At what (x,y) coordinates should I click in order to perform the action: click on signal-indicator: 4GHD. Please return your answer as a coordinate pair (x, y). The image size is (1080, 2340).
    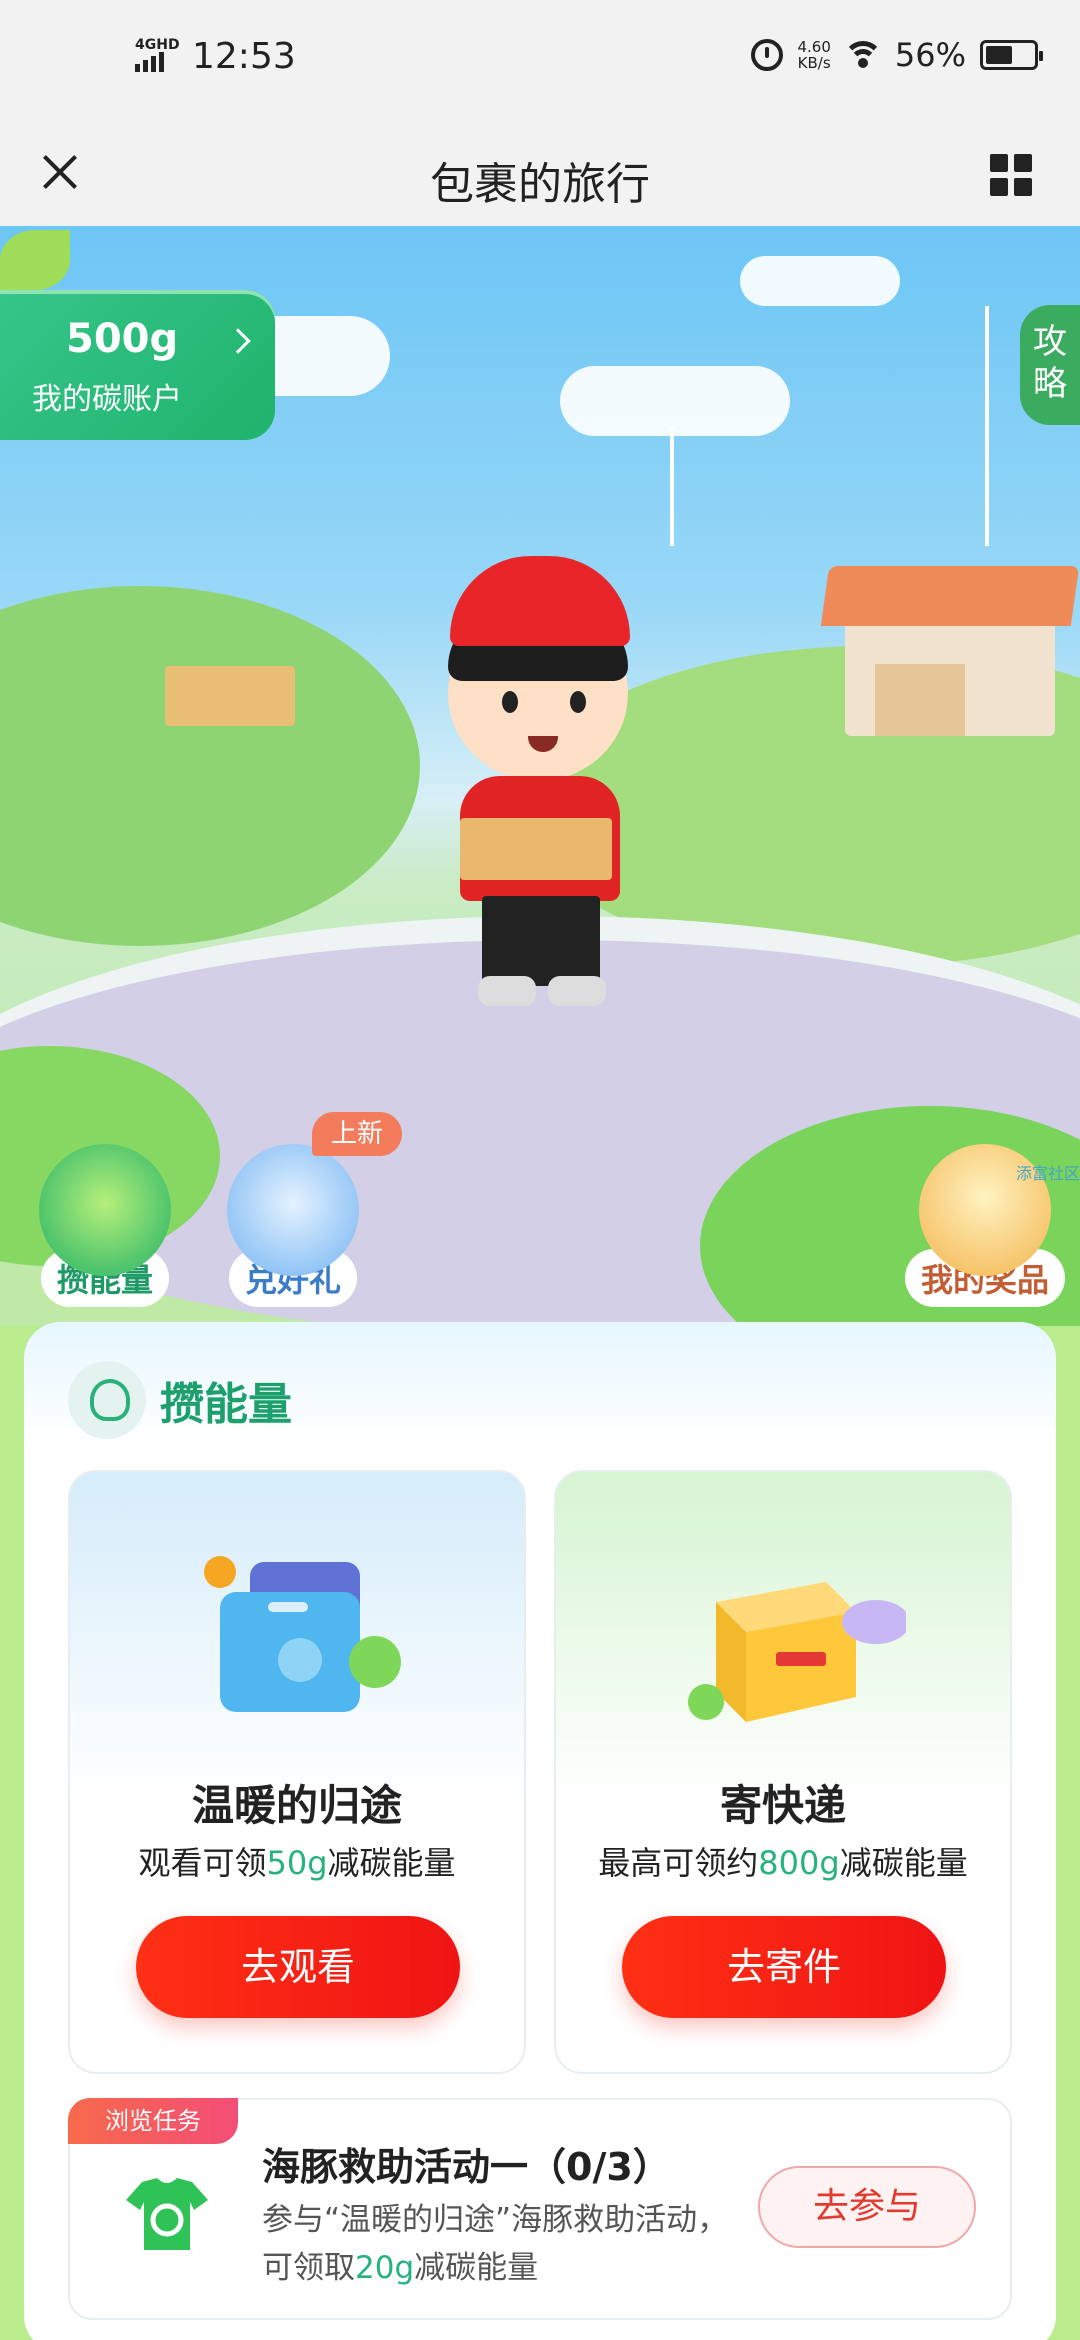
    Looking at the image, I should click on (157, 55).